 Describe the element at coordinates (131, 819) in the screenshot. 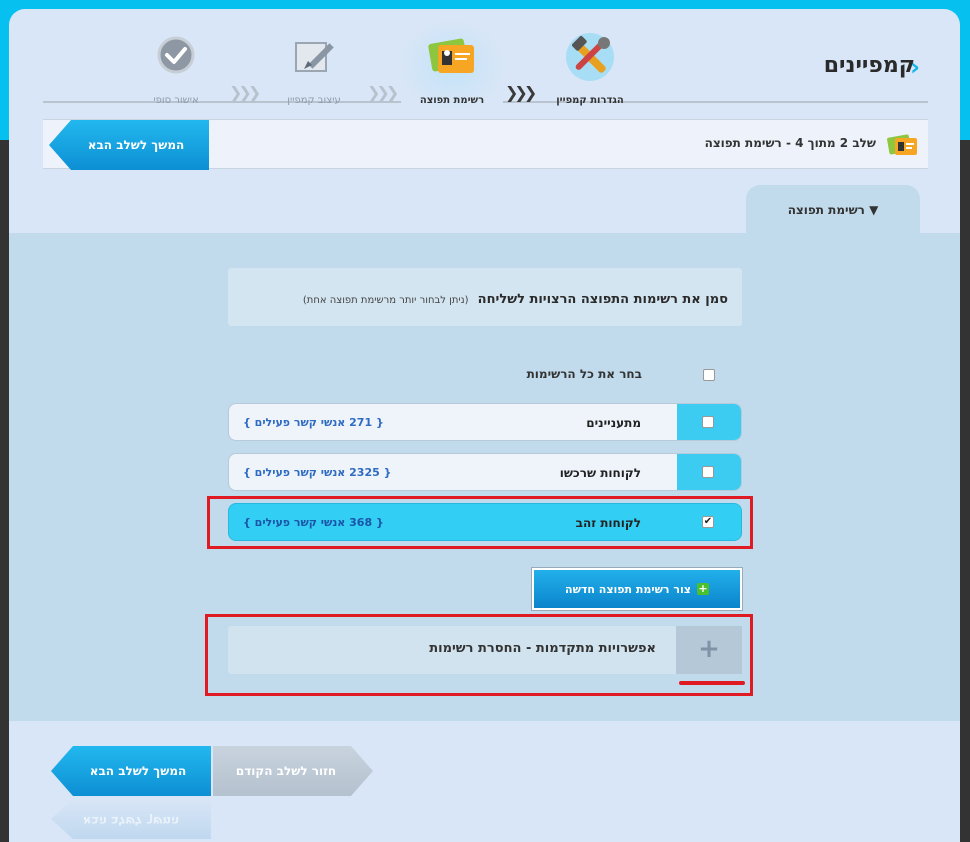

I see `next-button-reflection: המשך לשלב הבא` at that location.